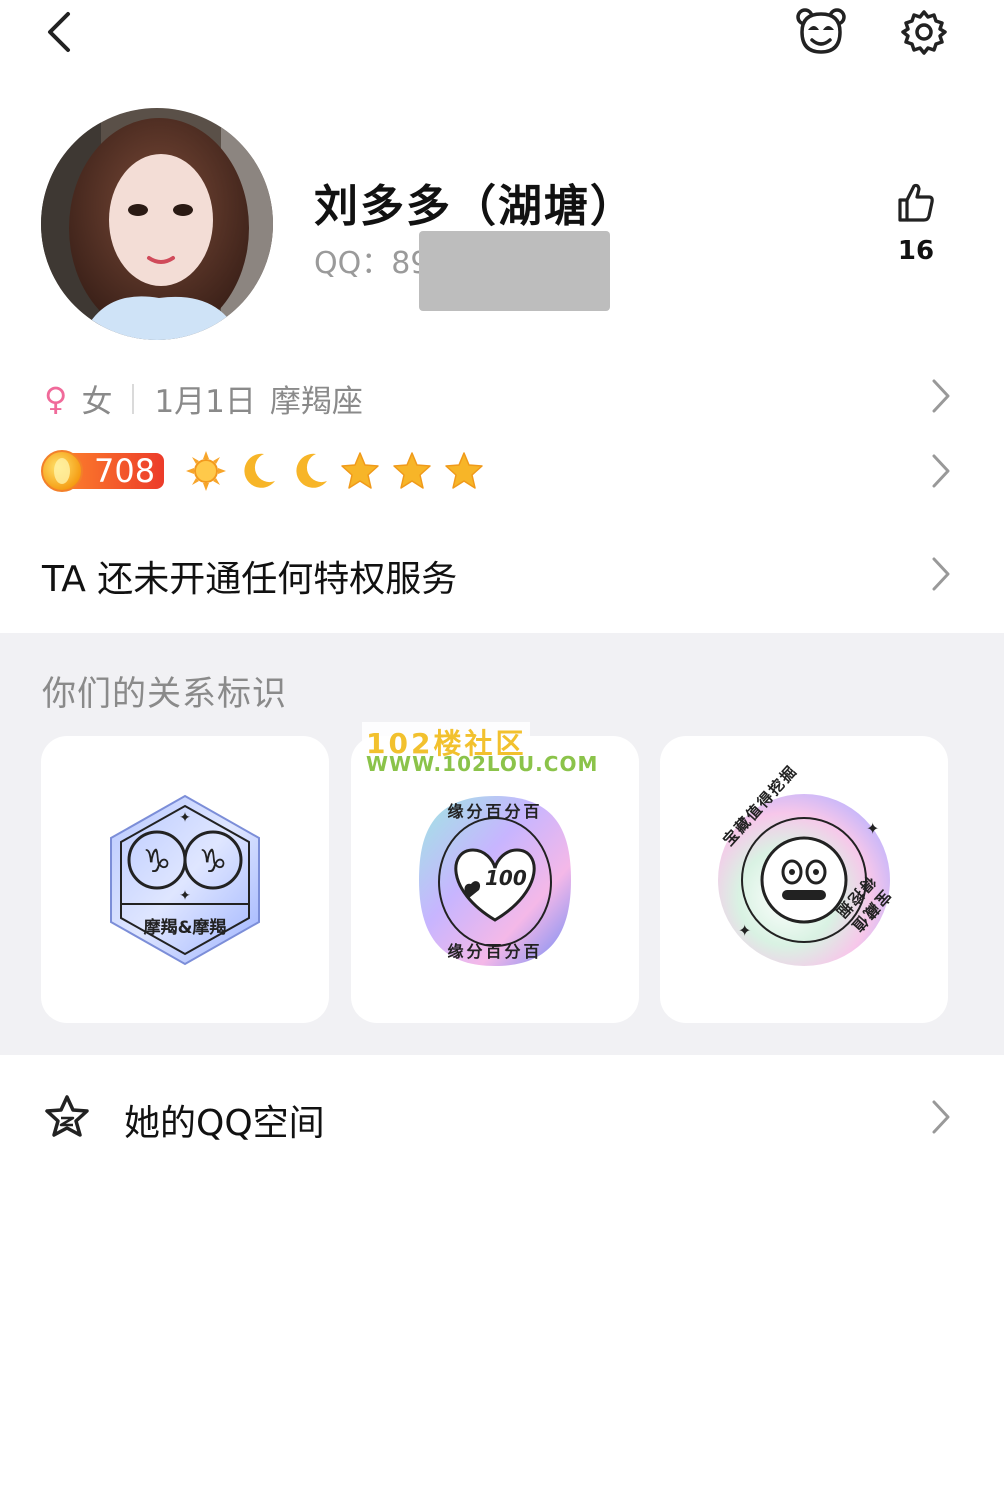 Image resolution: width=1004 pixels, height=1500 pixels. Describe the element at coordinates (133, 398) in the screenshot. I see `divider` at that location.